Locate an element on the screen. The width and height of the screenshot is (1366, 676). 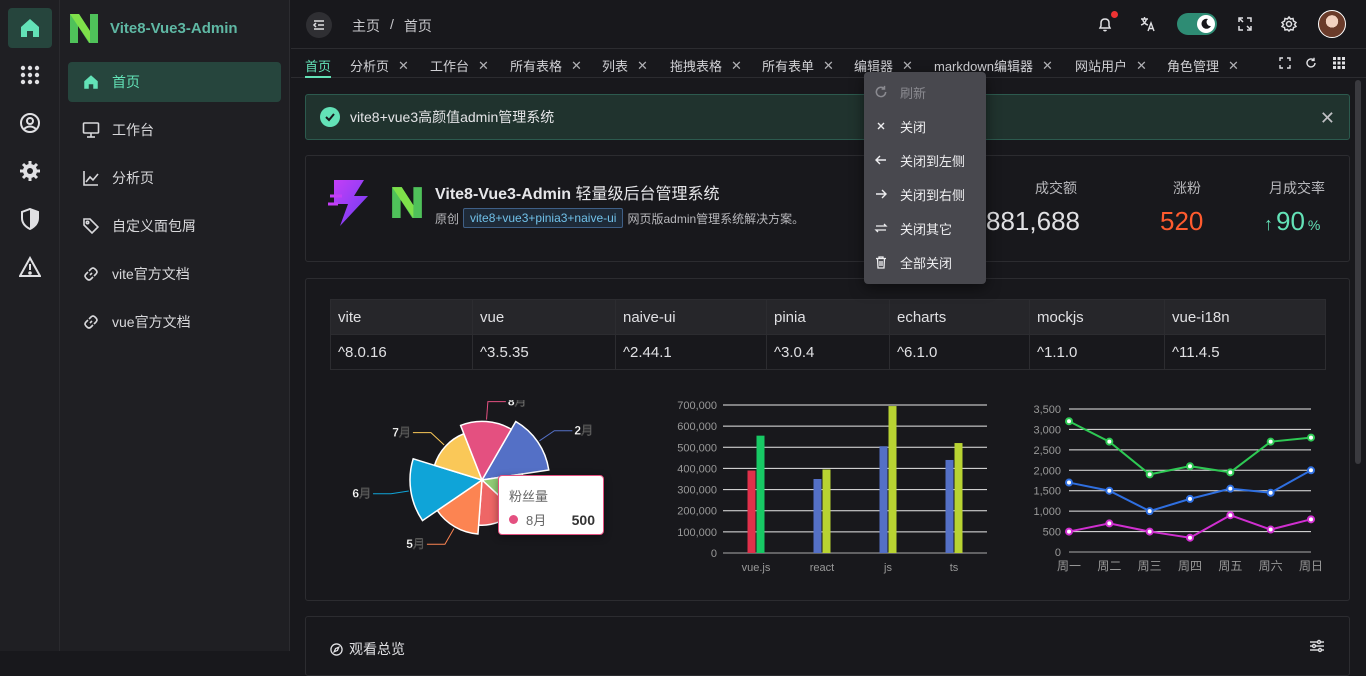
gear-icon is located at coordinates (30, 171).